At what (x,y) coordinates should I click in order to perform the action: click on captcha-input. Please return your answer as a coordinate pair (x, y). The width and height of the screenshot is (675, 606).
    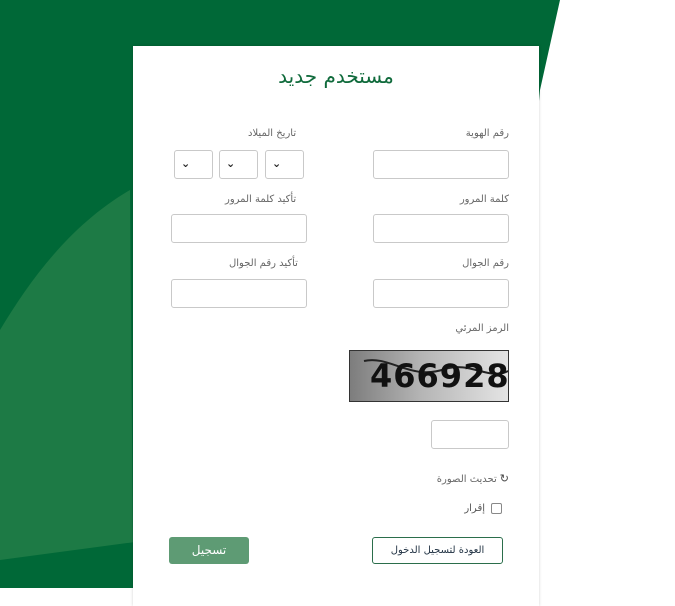
    Looking at the image, I should click on (470, 434).